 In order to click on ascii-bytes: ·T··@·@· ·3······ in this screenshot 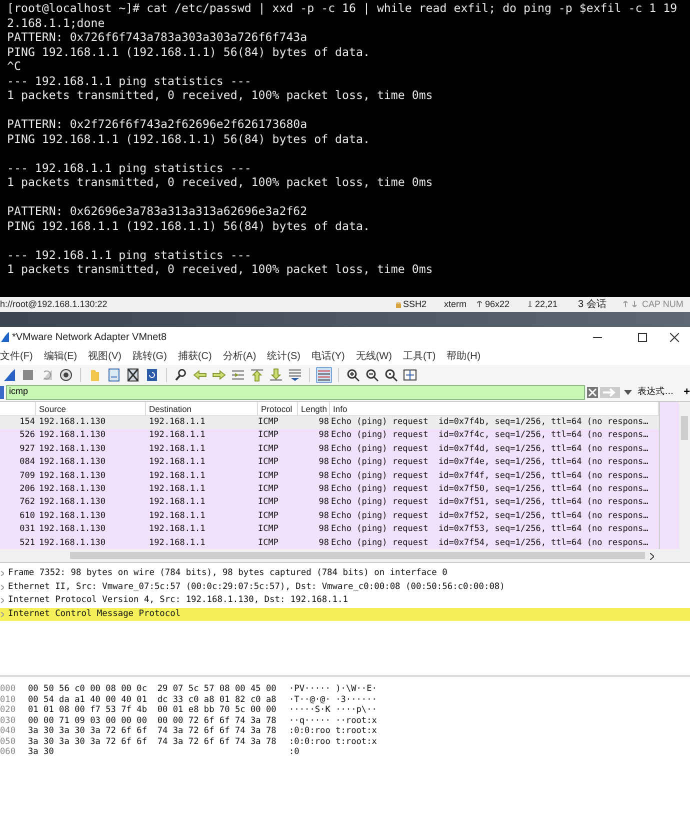, I will do `click(333, 699)`.